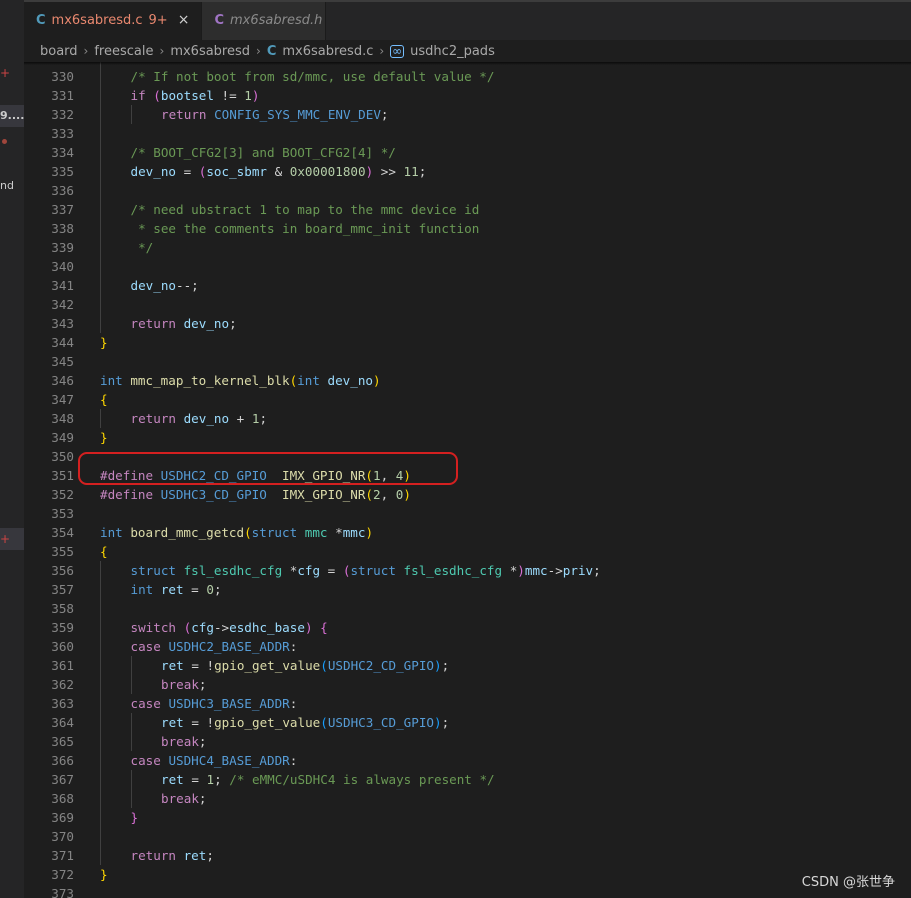 The height and width of the screenshot is (898, 911). Describe the element at coordinates (467, 684) in the screenshot. I see `code-line: 362 break;` at that location.